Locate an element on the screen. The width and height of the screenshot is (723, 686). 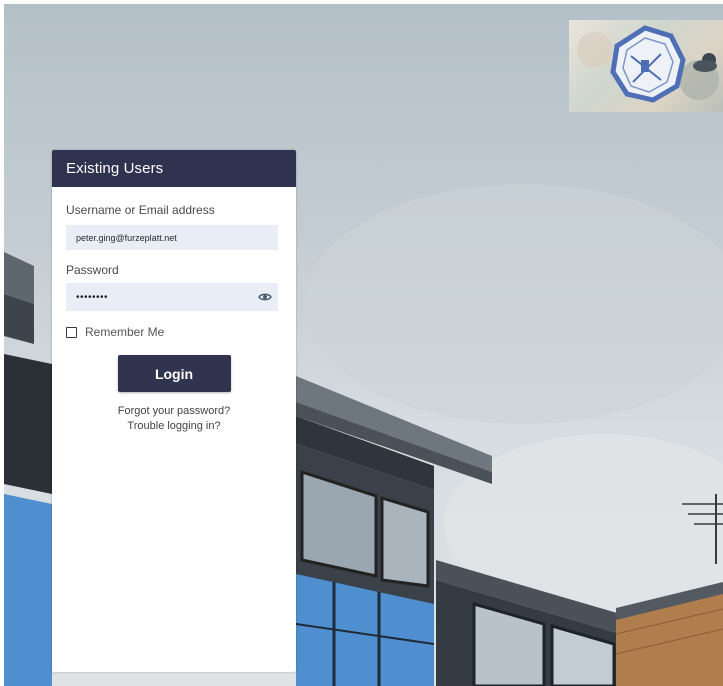
trouble-logging-in-link: Trouble logging in? is located at coordinates (174, 426).